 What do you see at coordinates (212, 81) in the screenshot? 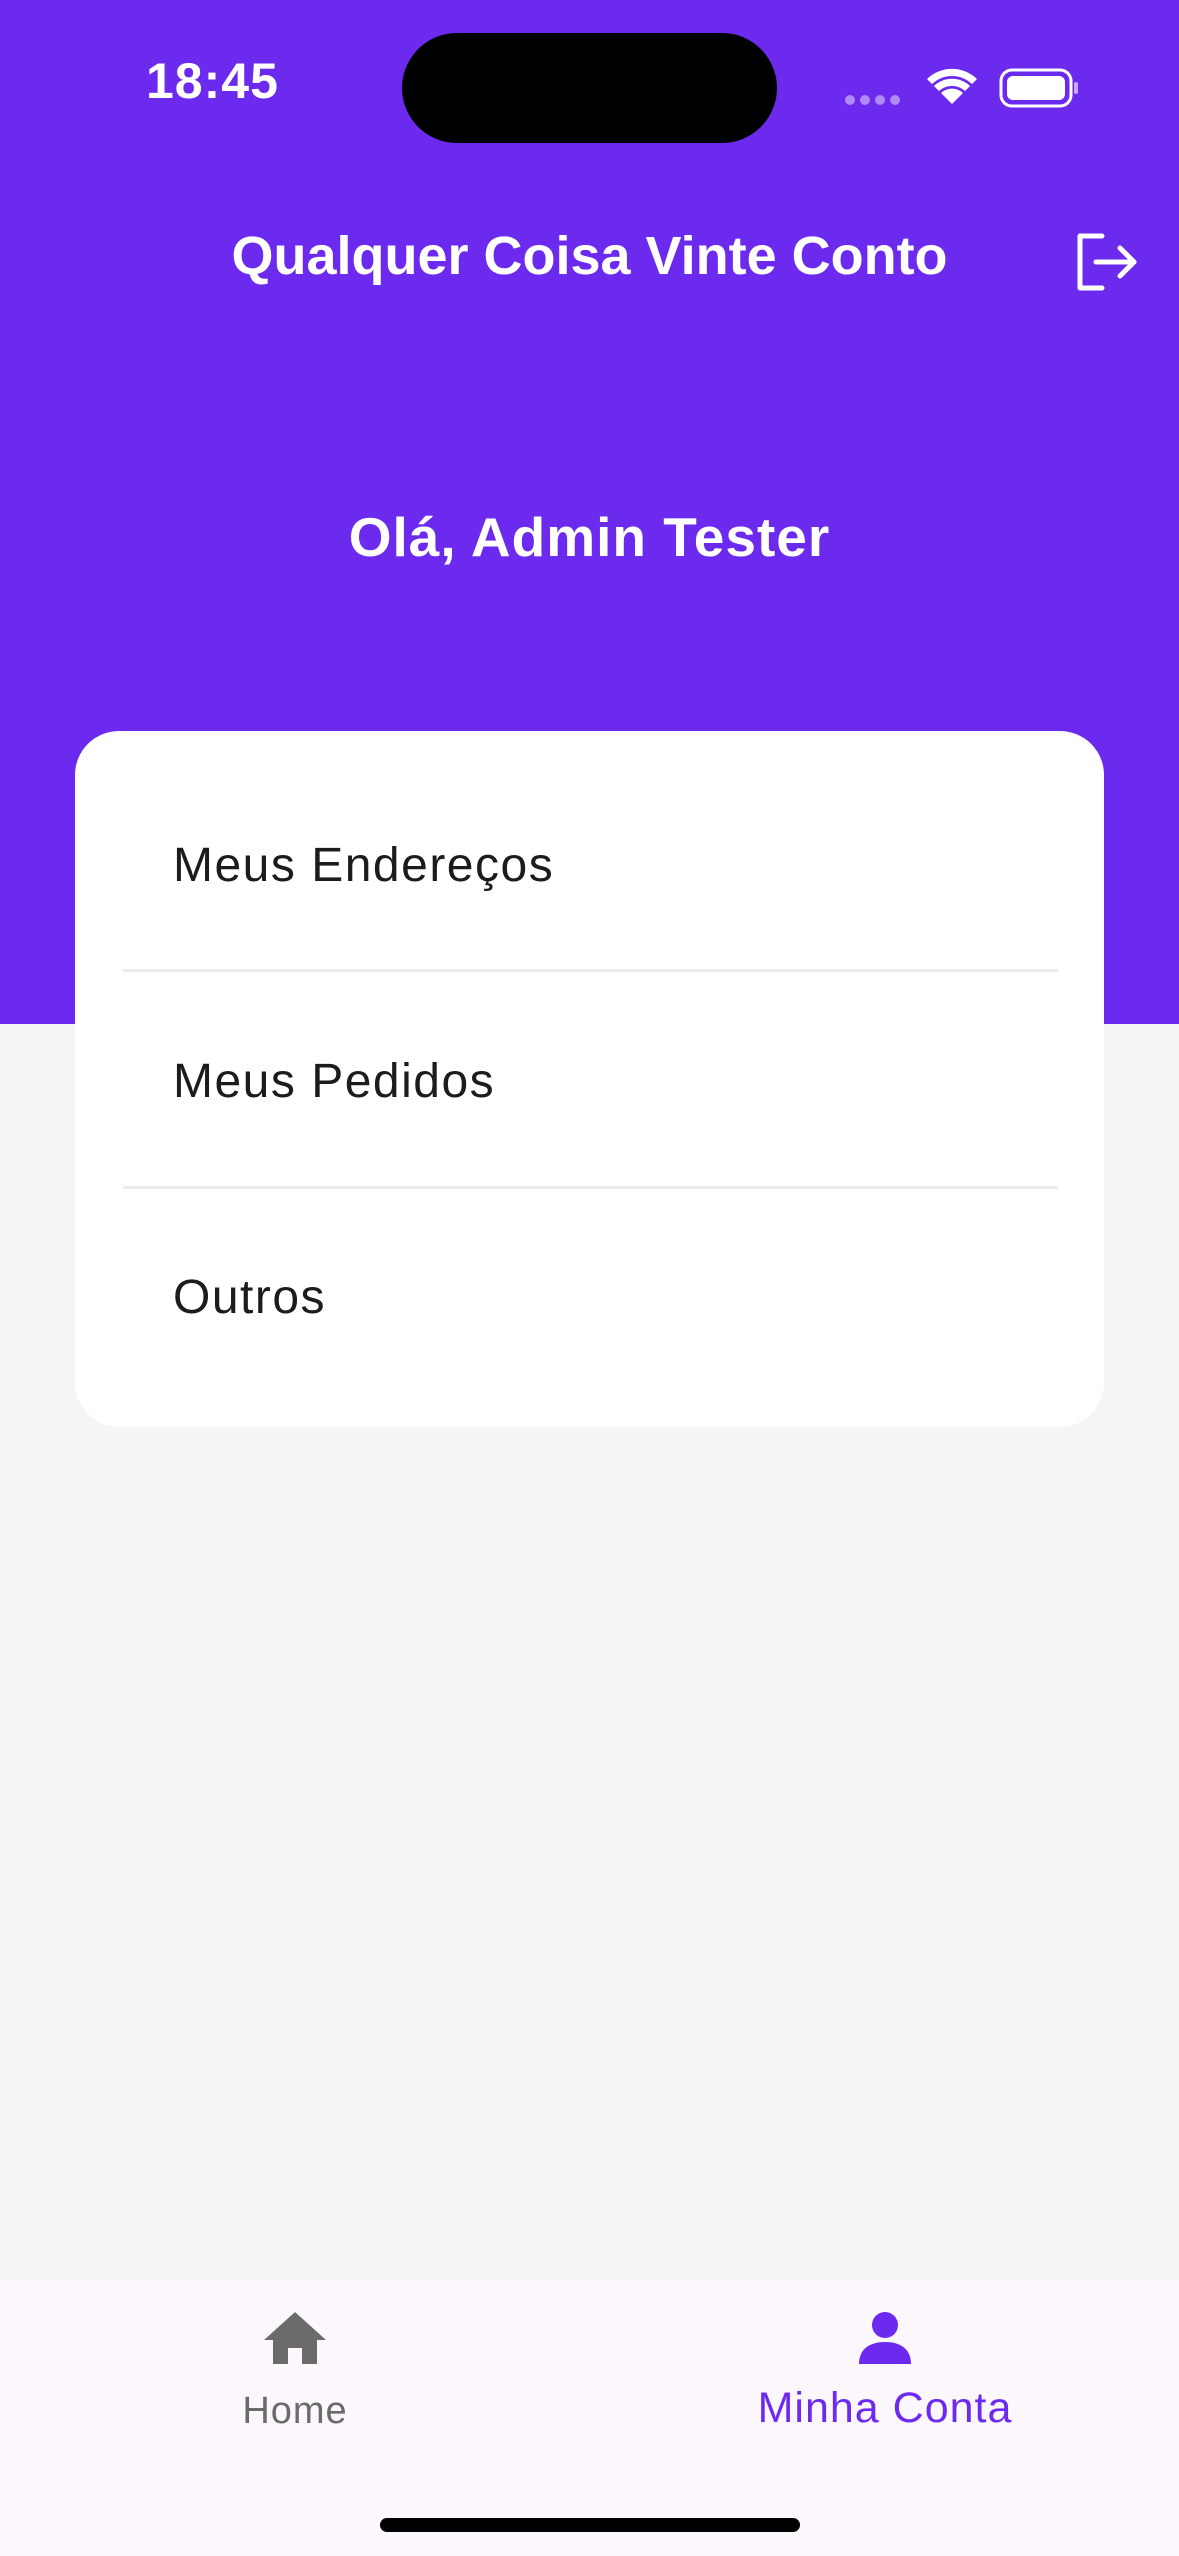
I see `status-time: 18:45` at bounding box center [212, 81].